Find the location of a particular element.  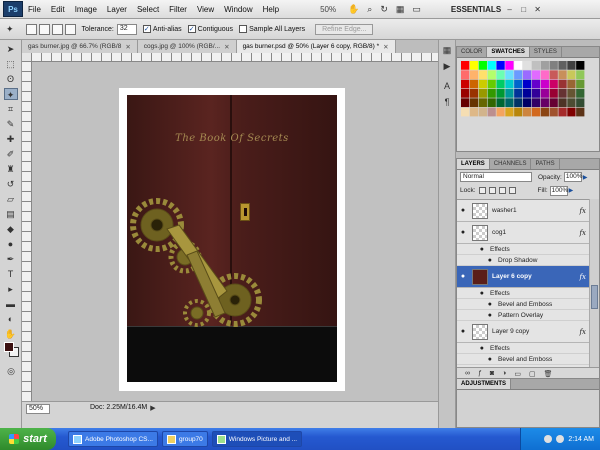

add-selection-icon is located at coordinates (44, 29).